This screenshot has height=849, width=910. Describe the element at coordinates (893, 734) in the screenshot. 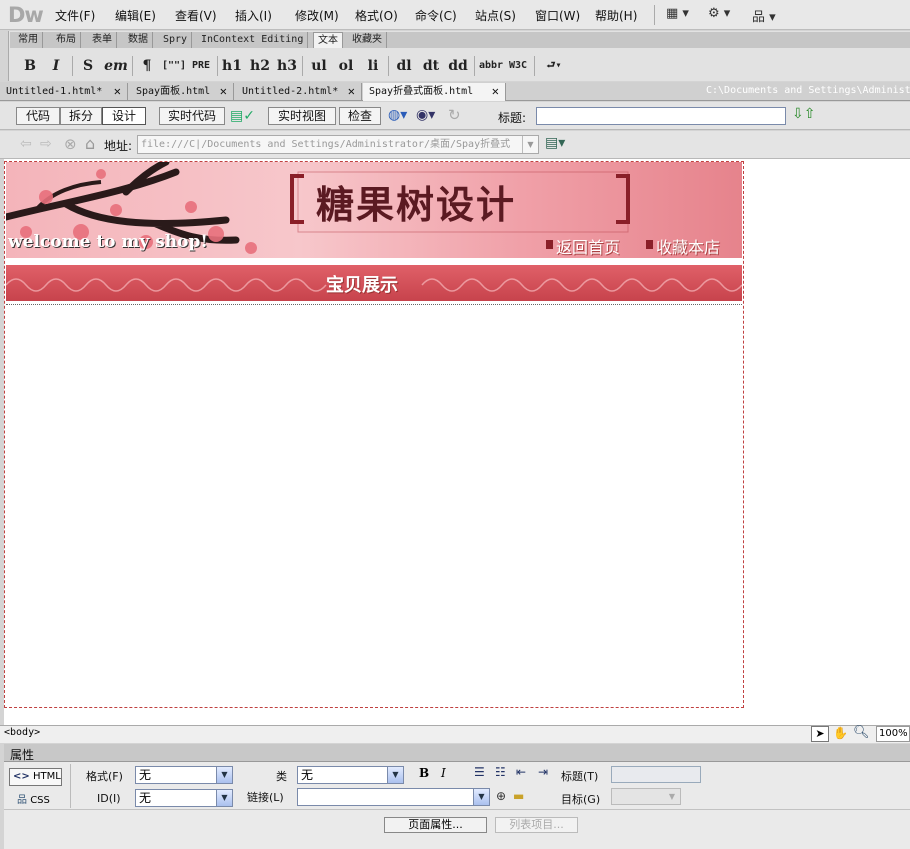

I see `zoom-select: 100%` at that location.